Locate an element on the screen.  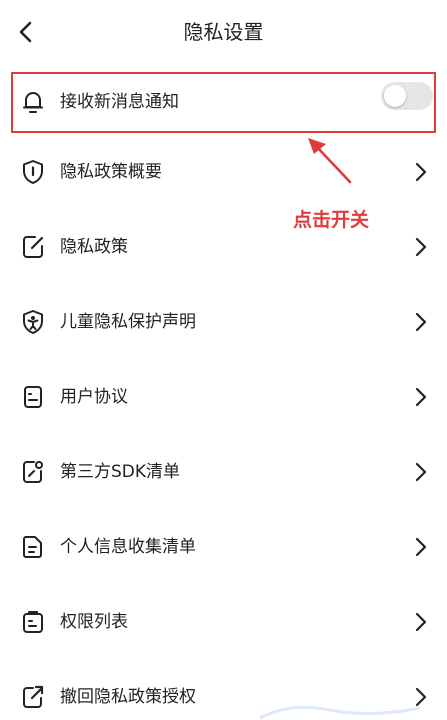
edit-document-icon is located at coordinates (33, 247).